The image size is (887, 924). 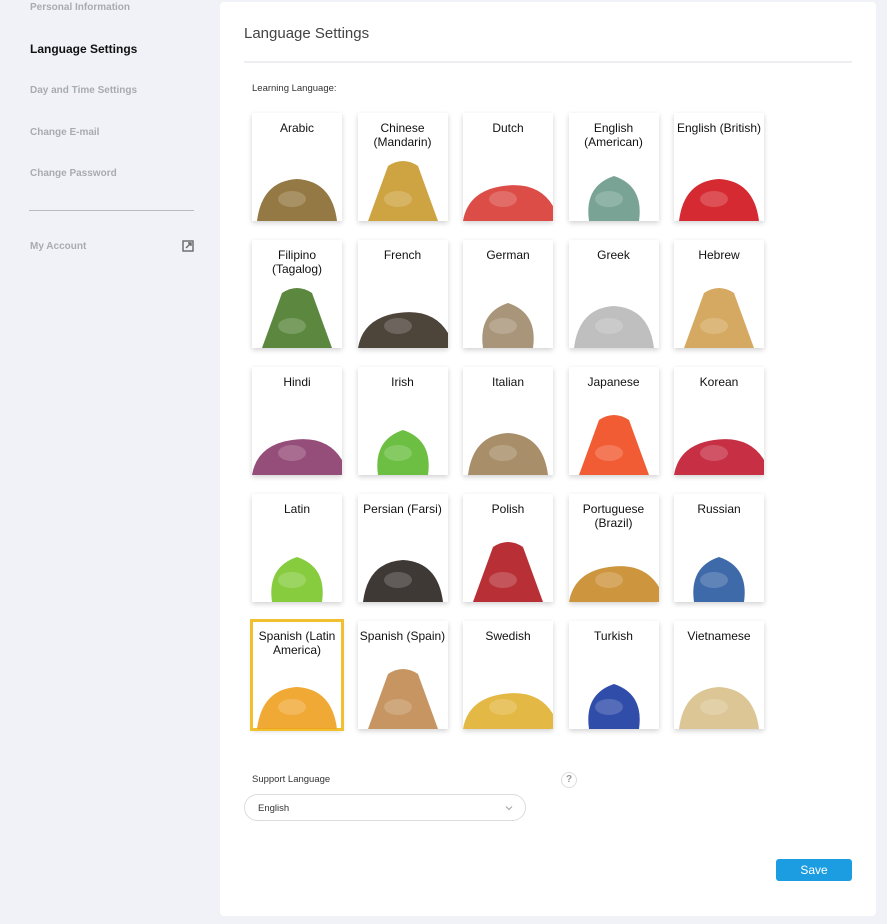 I want to click on language-card-label: Swedish, so click(x=508, y=636).